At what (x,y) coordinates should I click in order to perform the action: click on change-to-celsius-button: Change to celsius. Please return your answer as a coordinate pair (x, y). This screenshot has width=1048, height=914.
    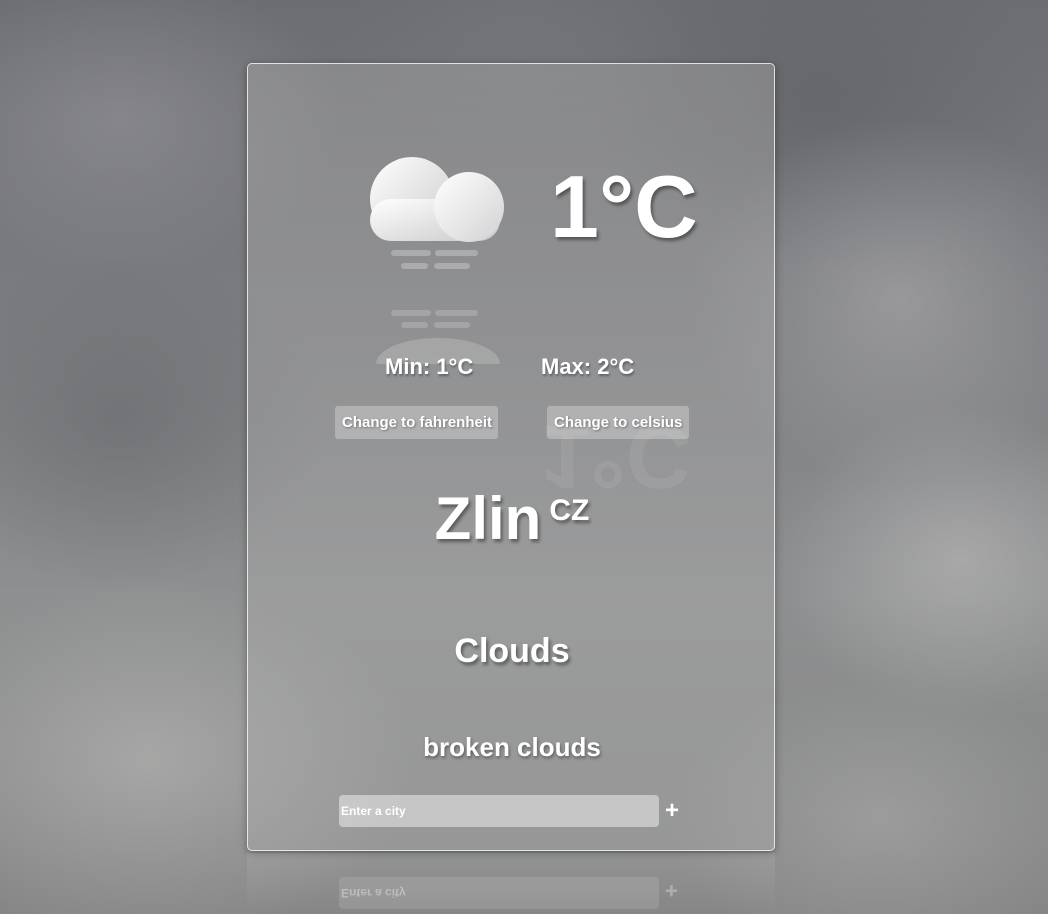
    Looking at the image, I should click on (618, 422).